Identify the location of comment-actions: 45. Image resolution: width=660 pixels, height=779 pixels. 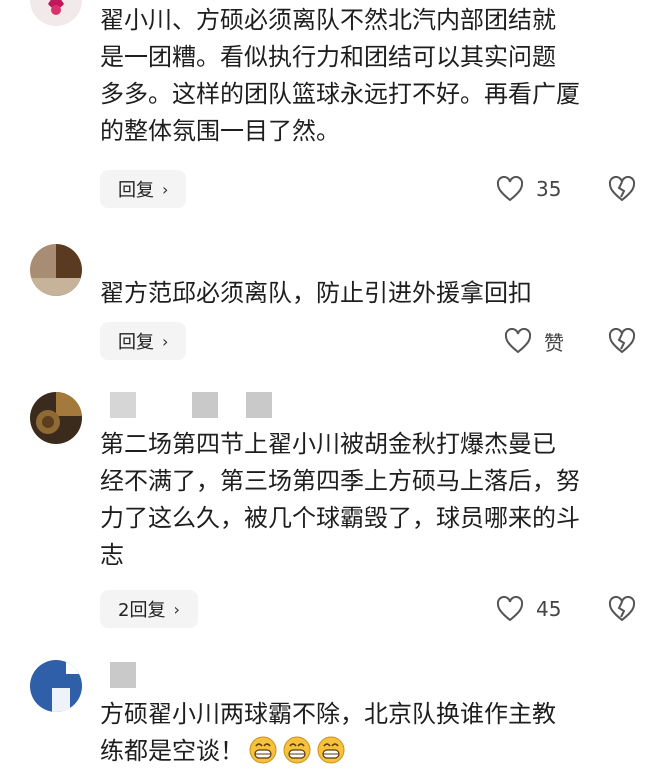
(566, 609).